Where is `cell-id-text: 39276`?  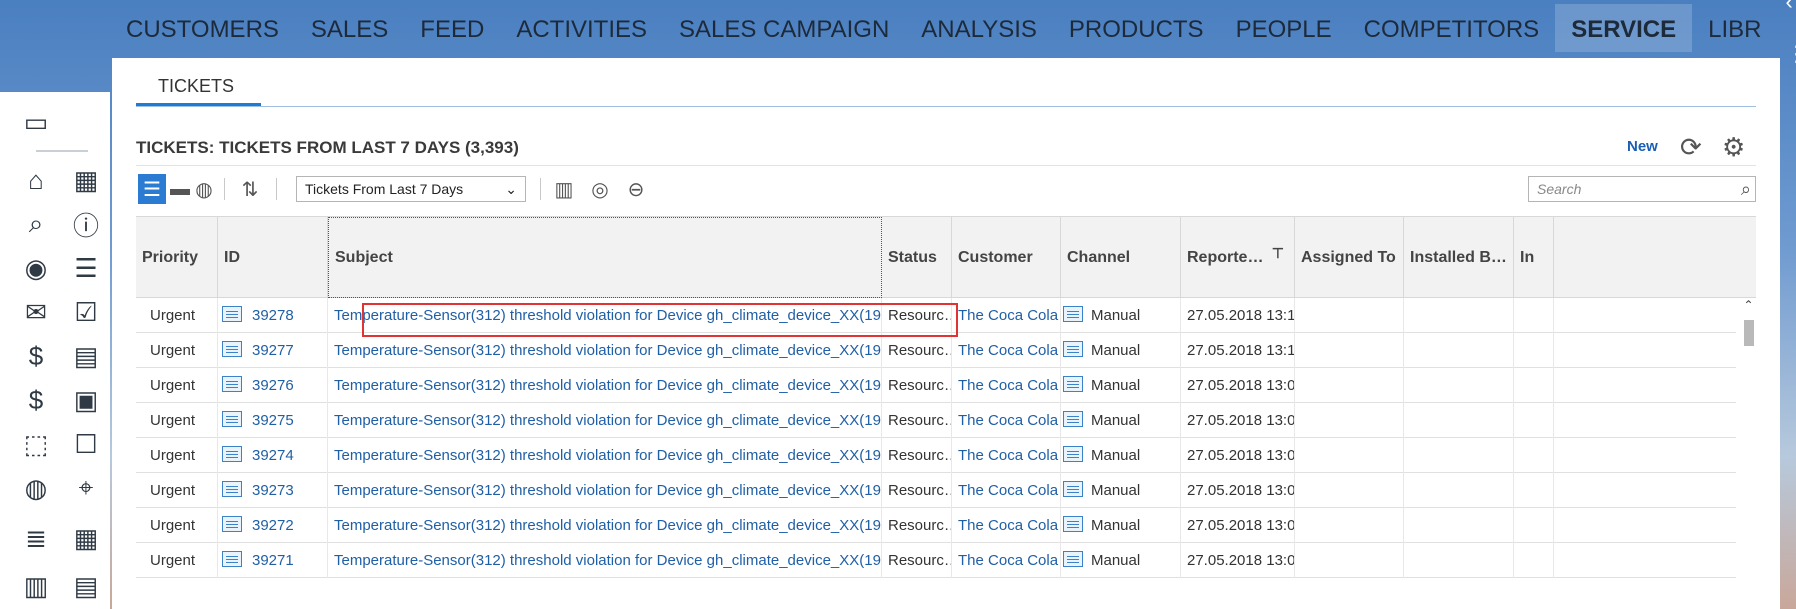 cell-id-text: 39276 is located at coordinates (273, 385).